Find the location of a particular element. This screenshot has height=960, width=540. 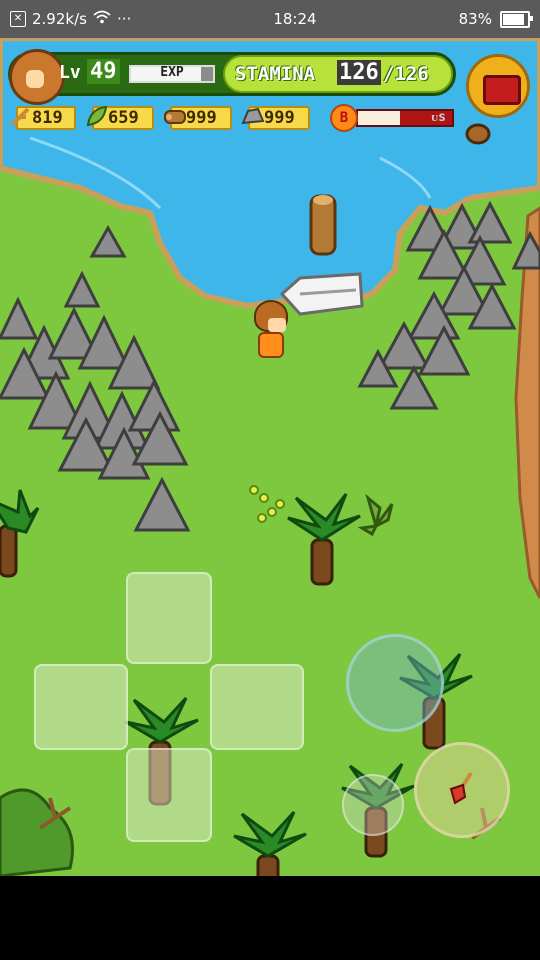

network-speed: 2.92k/s is located at coordinates (59, 19).